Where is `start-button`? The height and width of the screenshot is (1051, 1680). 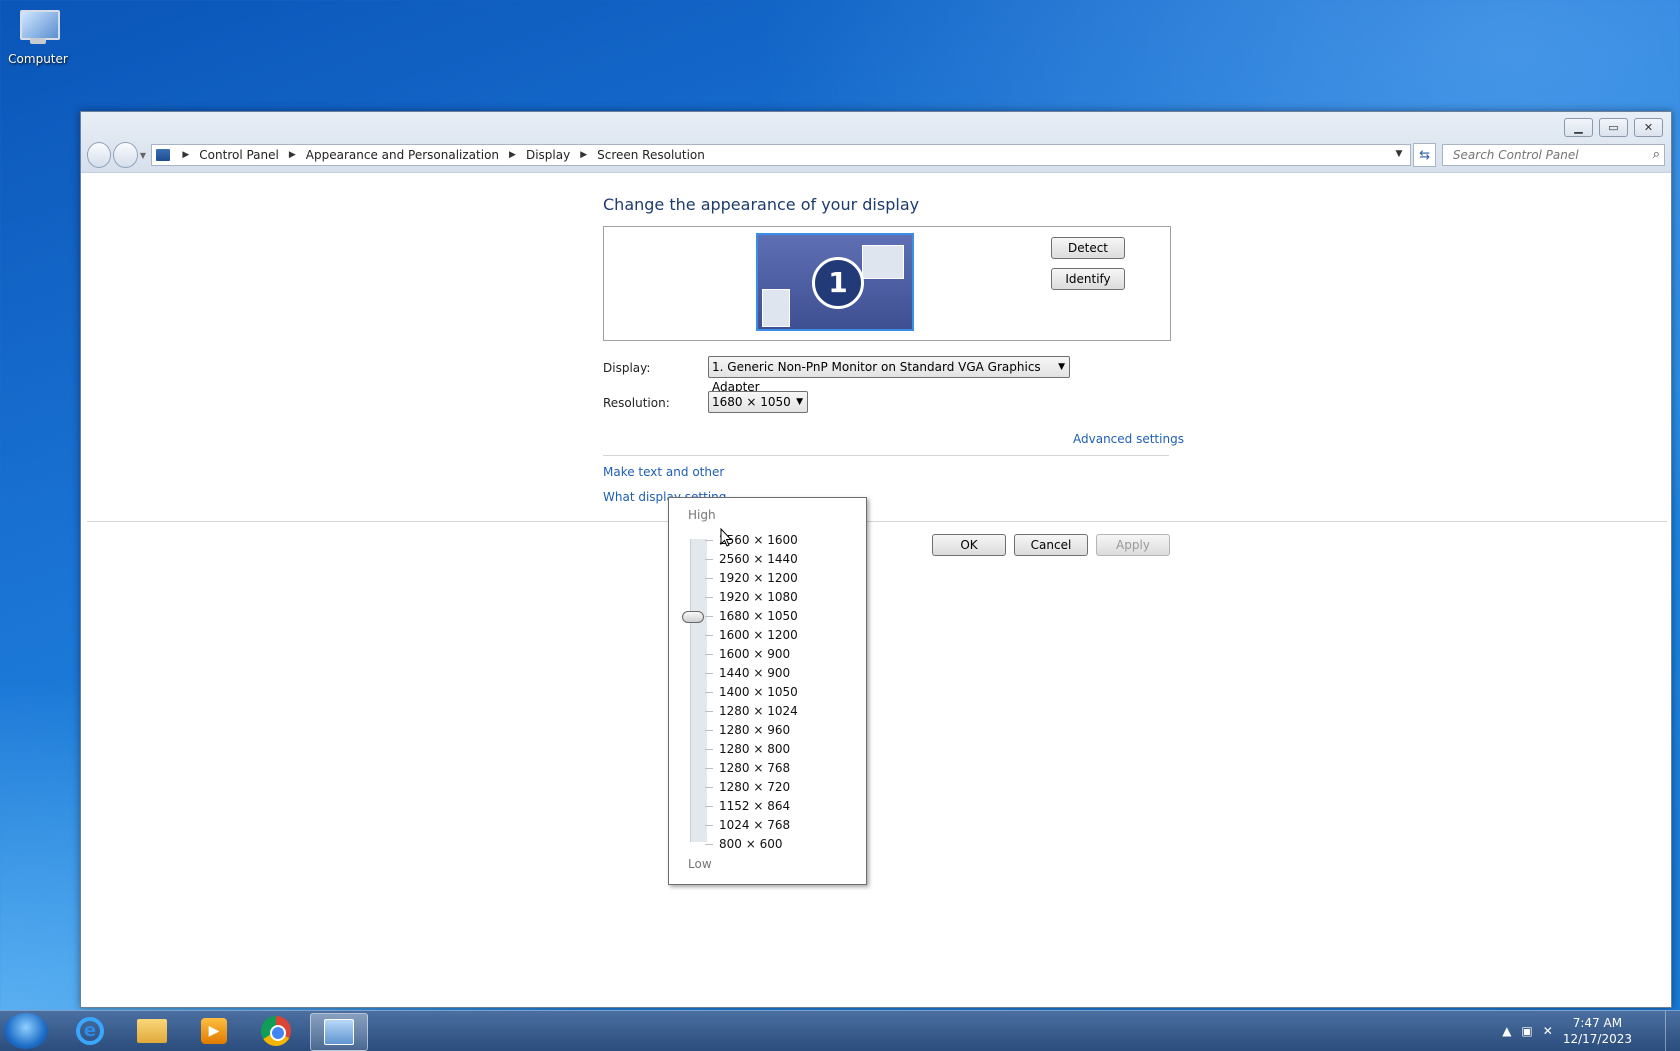 start-button is located at coordinates (26, 1031).